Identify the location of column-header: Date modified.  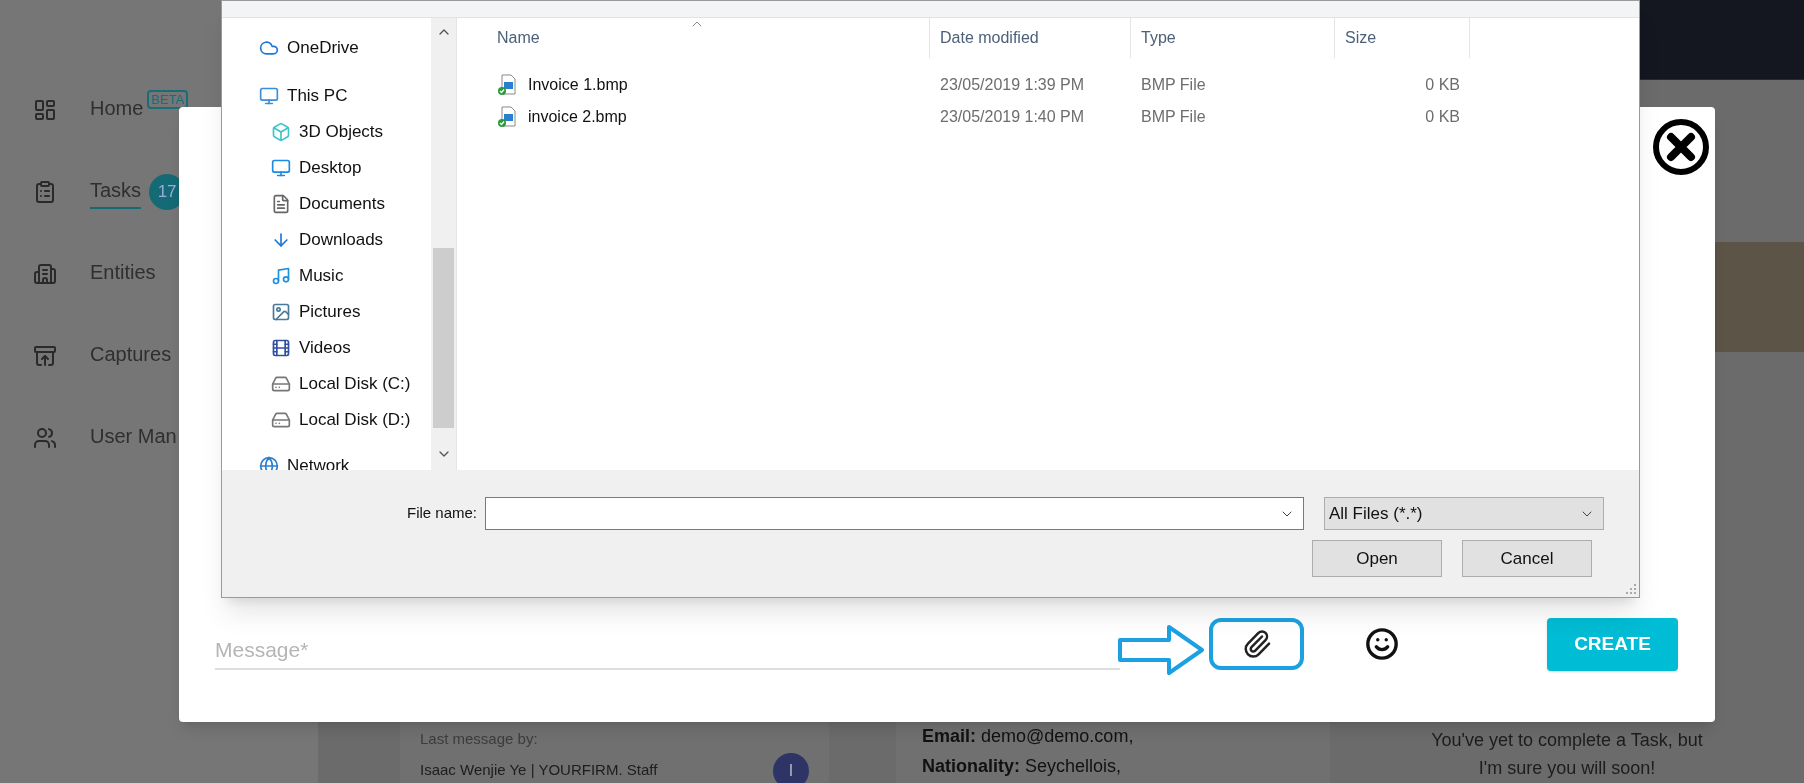
(1030, 38).